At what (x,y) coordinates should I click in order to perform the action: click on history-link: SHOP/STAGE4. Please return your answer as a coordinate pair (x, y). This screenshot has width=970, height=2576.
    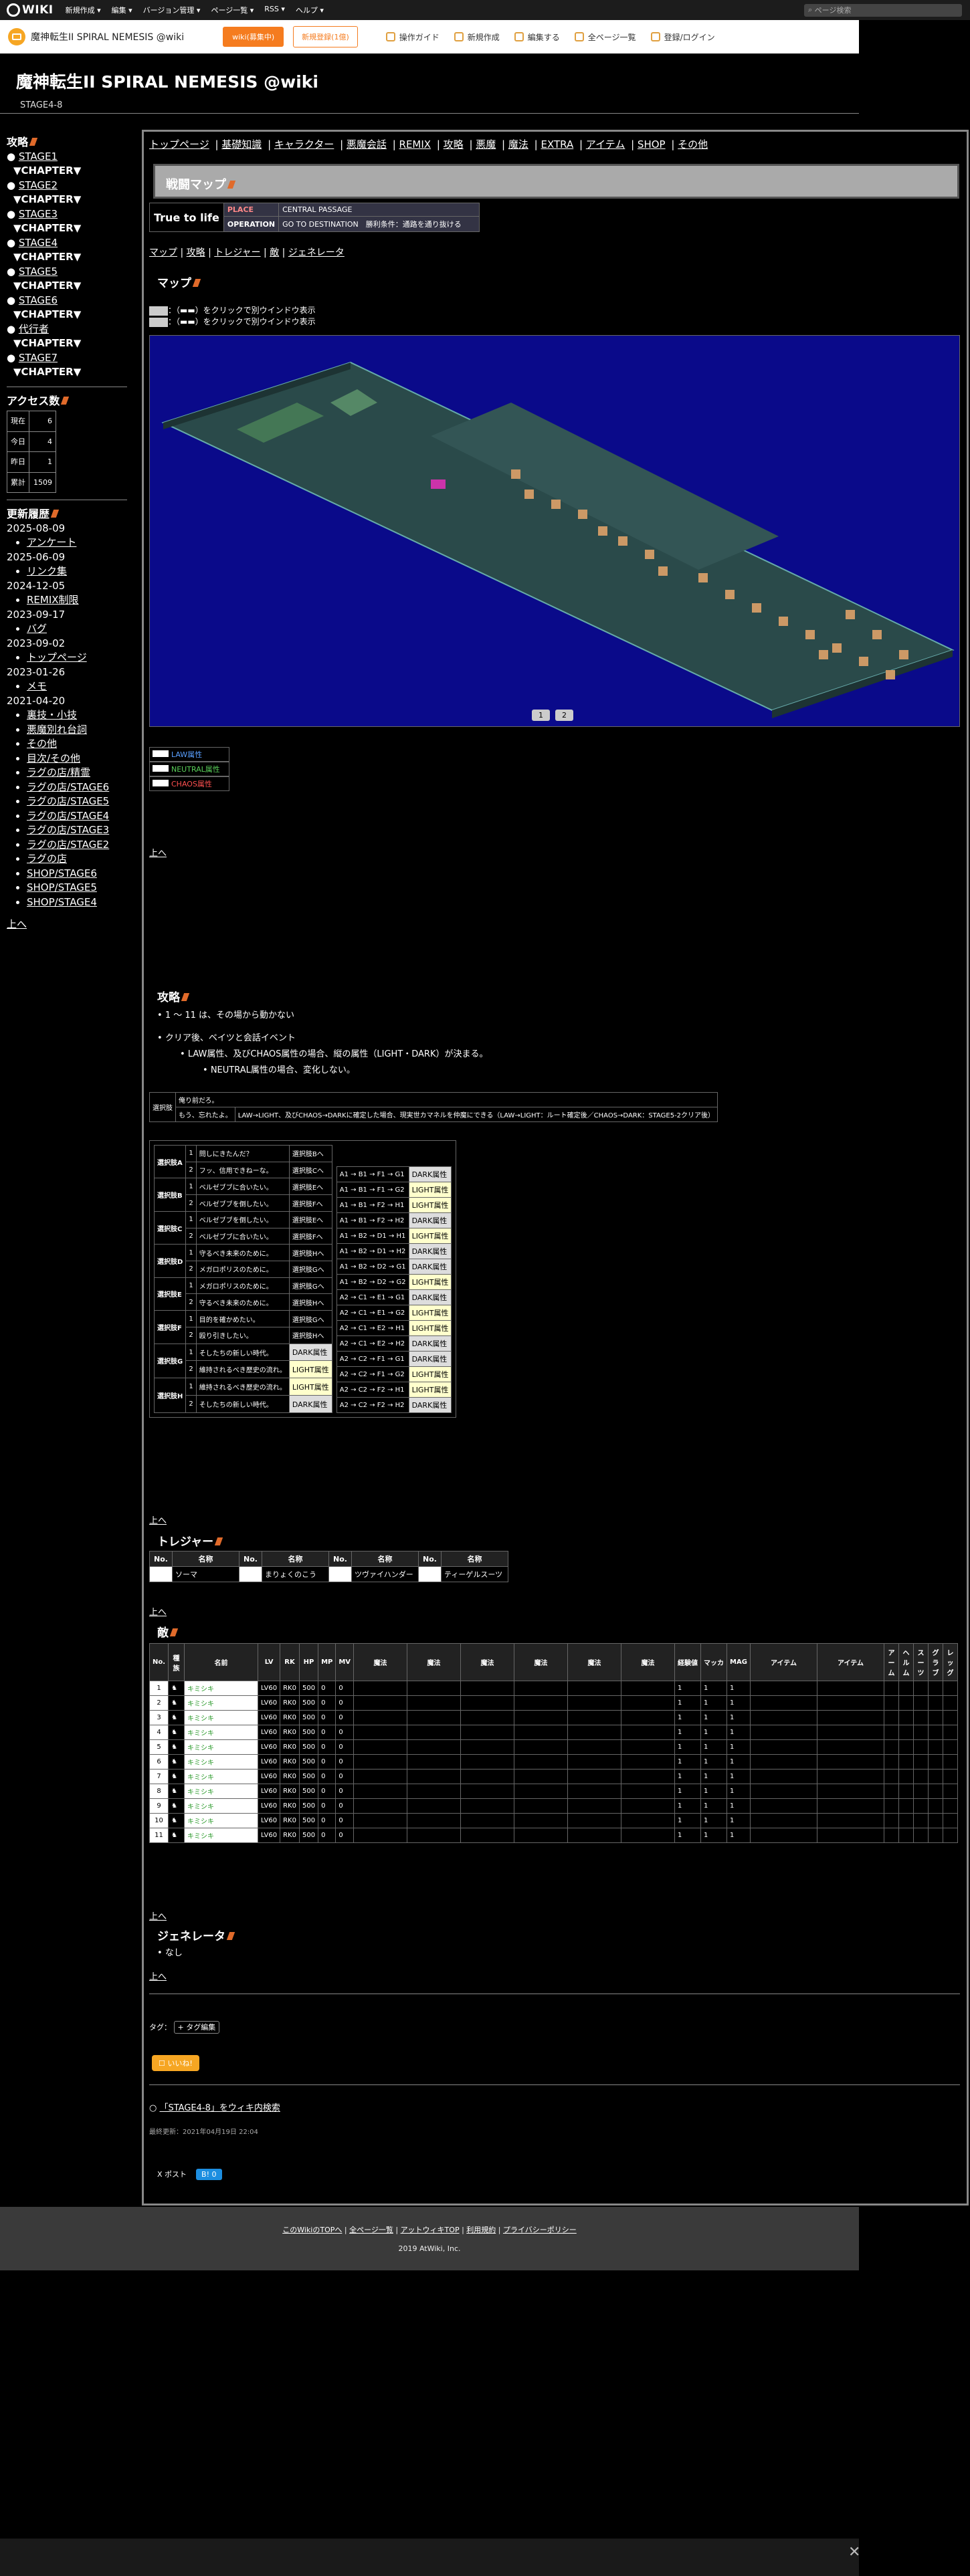
    Looking at the image, I should click on (62, 902).